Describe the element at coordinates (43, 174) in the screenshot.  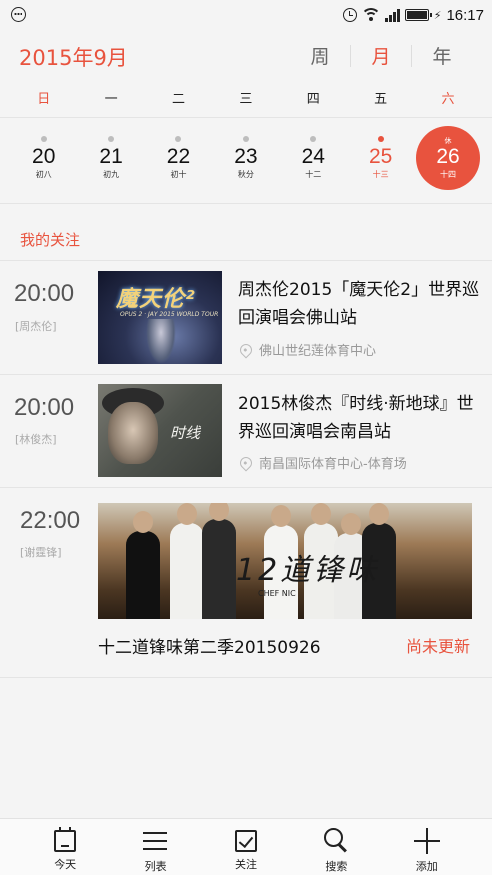
I see `lunar-date: 初八` at that location.